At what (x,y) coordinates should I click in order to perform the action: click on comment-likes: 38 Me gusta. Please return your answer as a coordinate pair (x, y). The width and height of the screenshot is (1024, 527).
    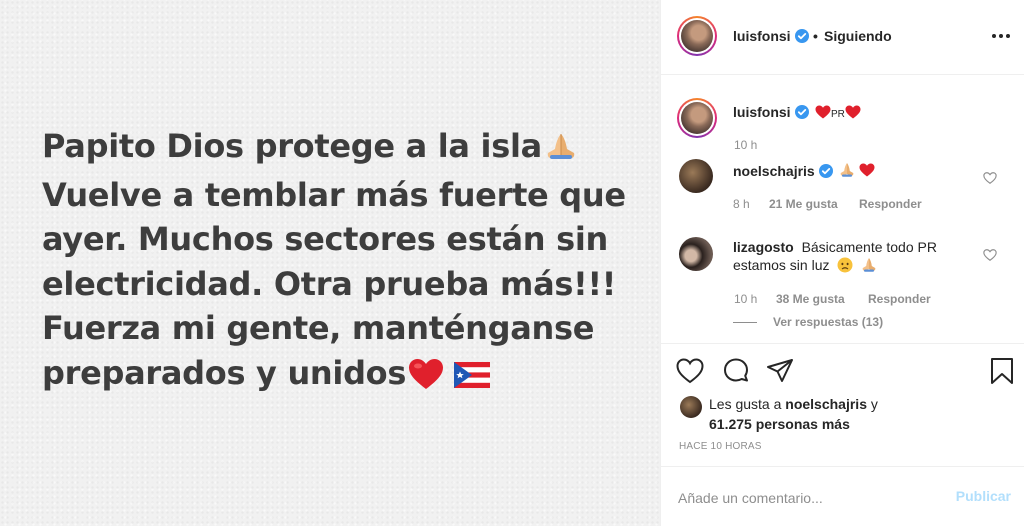
    Looking at the image, I should click on (810, 299).